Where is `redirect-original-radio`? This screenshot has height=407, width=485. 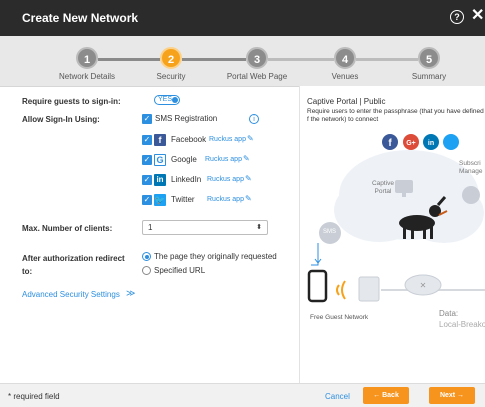
redirect-original-radio is located at coordinates (146, 256).